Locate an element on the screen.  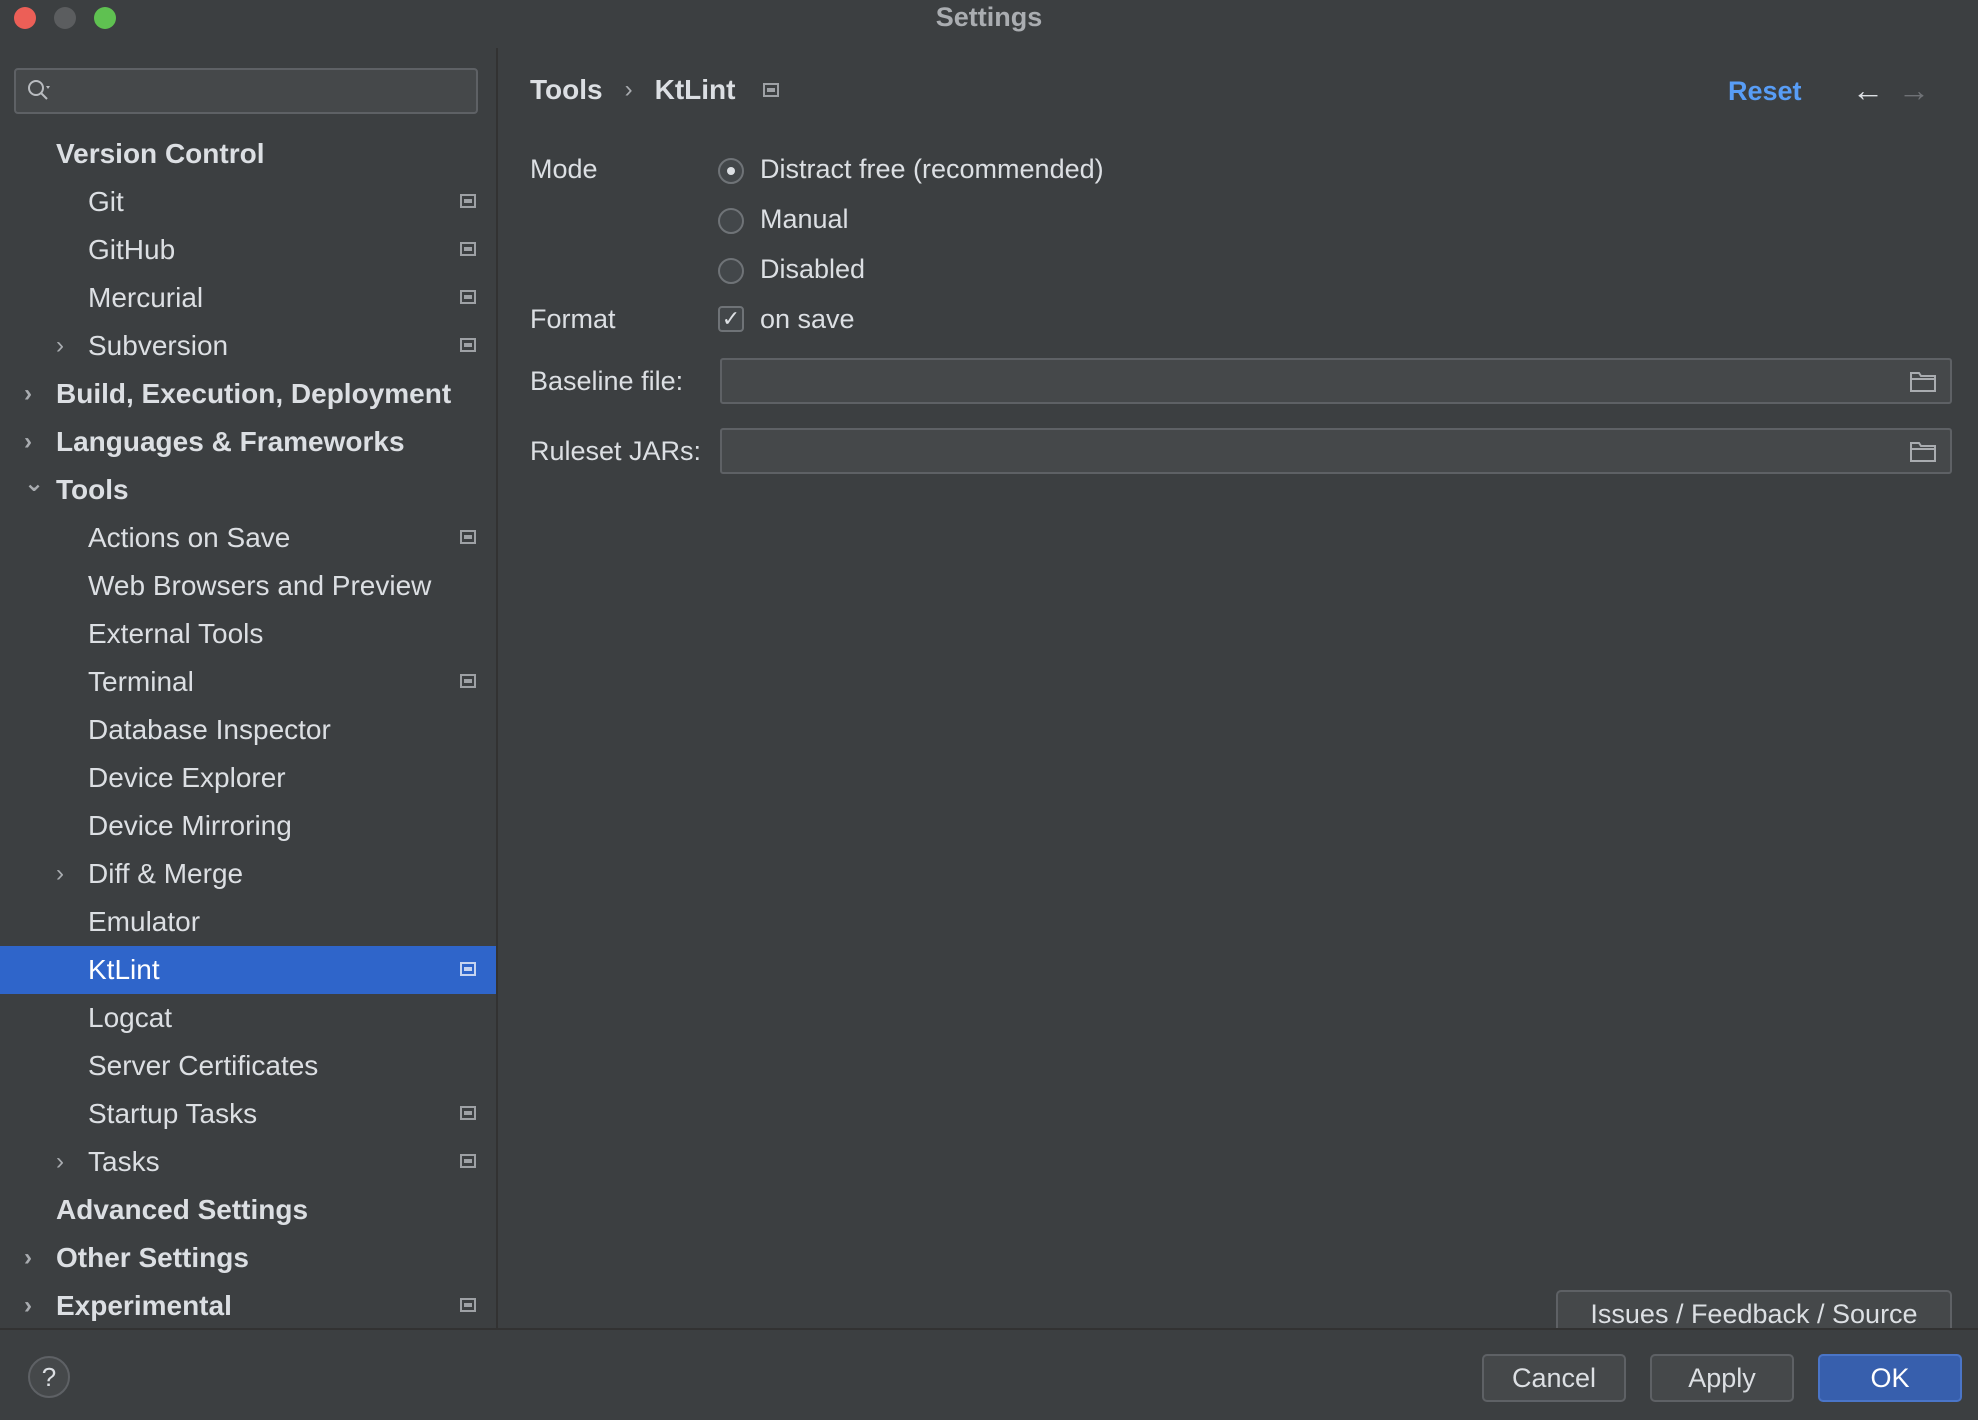
ok-button: OK is located at coordinates (1890, 1378).